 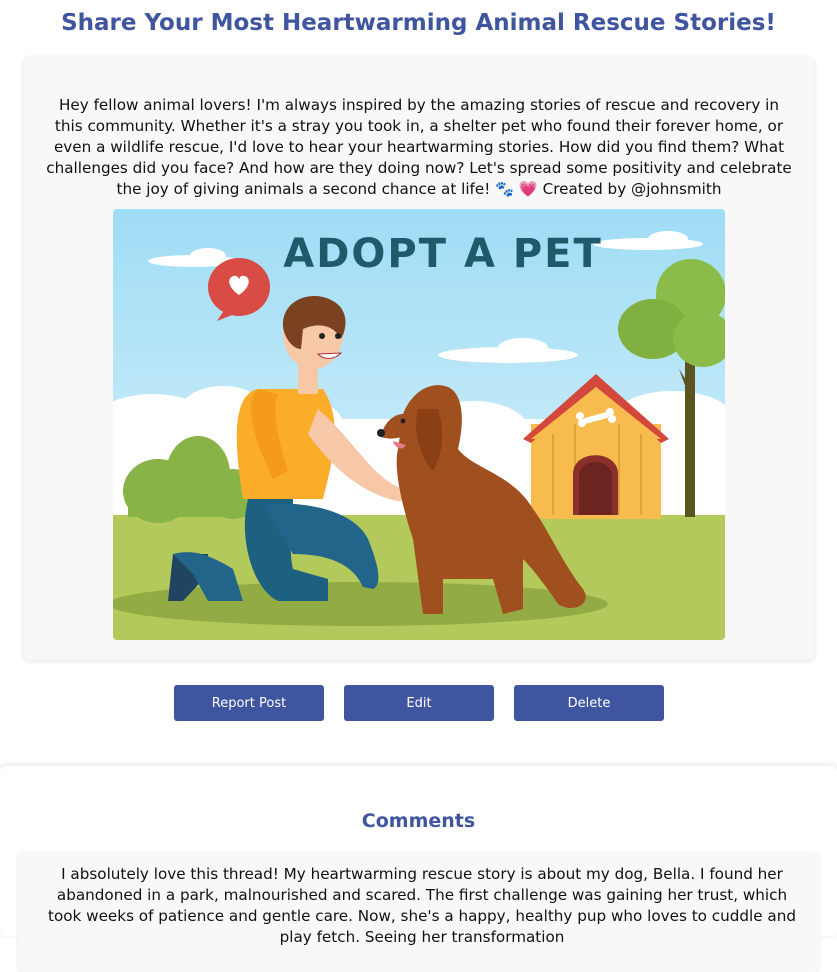 What do you see at coordinates (443, 254) in the screenshot?
I see `banner-title: ADOPT A PET` at bounding box center [443, 254].